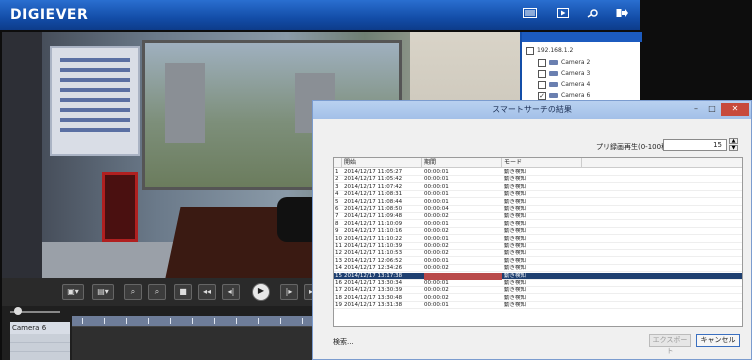 The width and height of the screenshot is (752, 360). Describe the element at coordinates (530, 15) in the screenshot. I see `layout-icon` at that location.